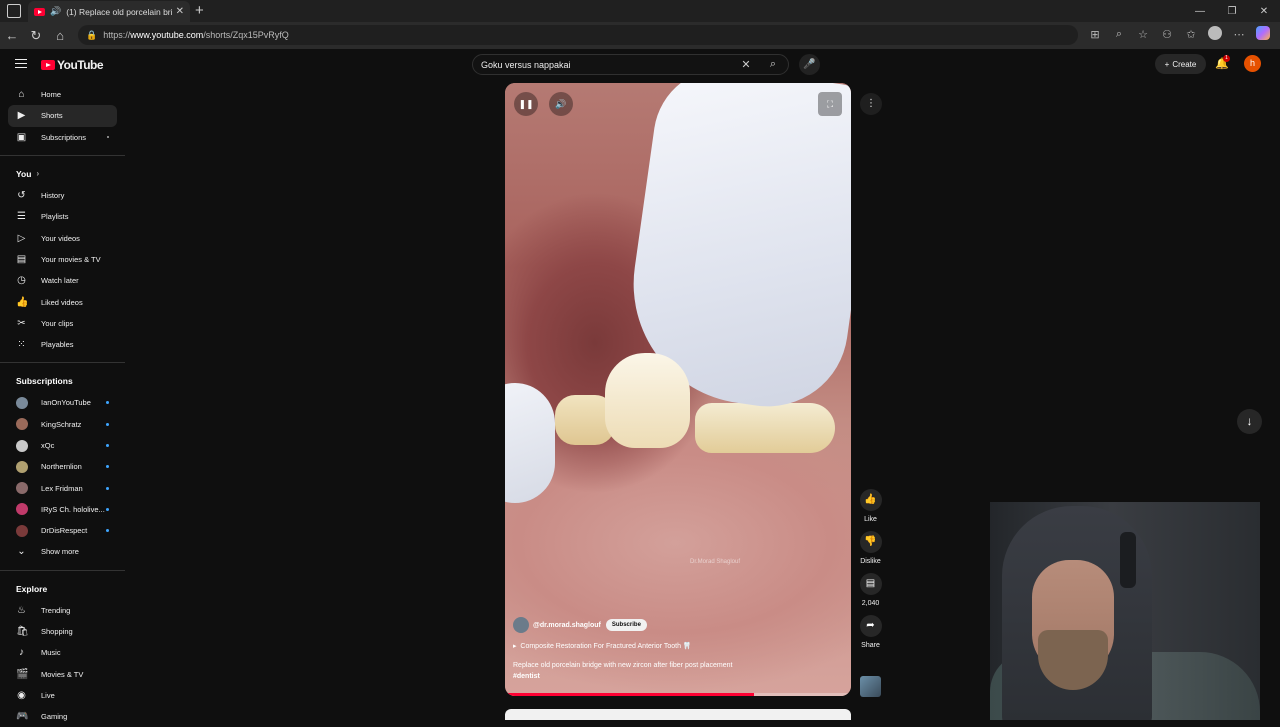  I want to click on sidebar-item-shopping: 🛍 Shopping, so click(62, 631).